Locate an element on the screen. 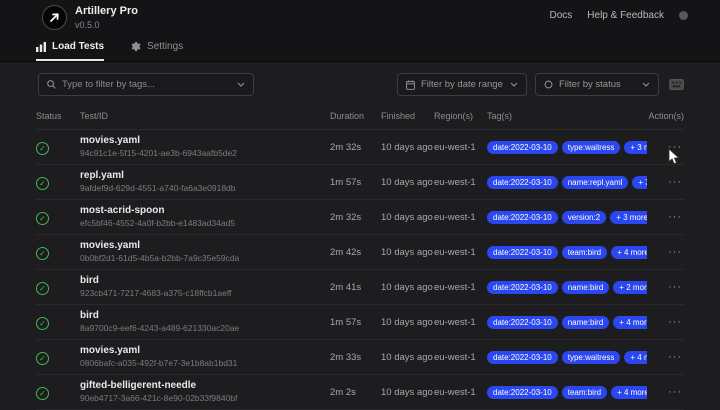 This screenshot has width=720, height=410. col-actions: Action(s) is located at coordinates (666, 116).